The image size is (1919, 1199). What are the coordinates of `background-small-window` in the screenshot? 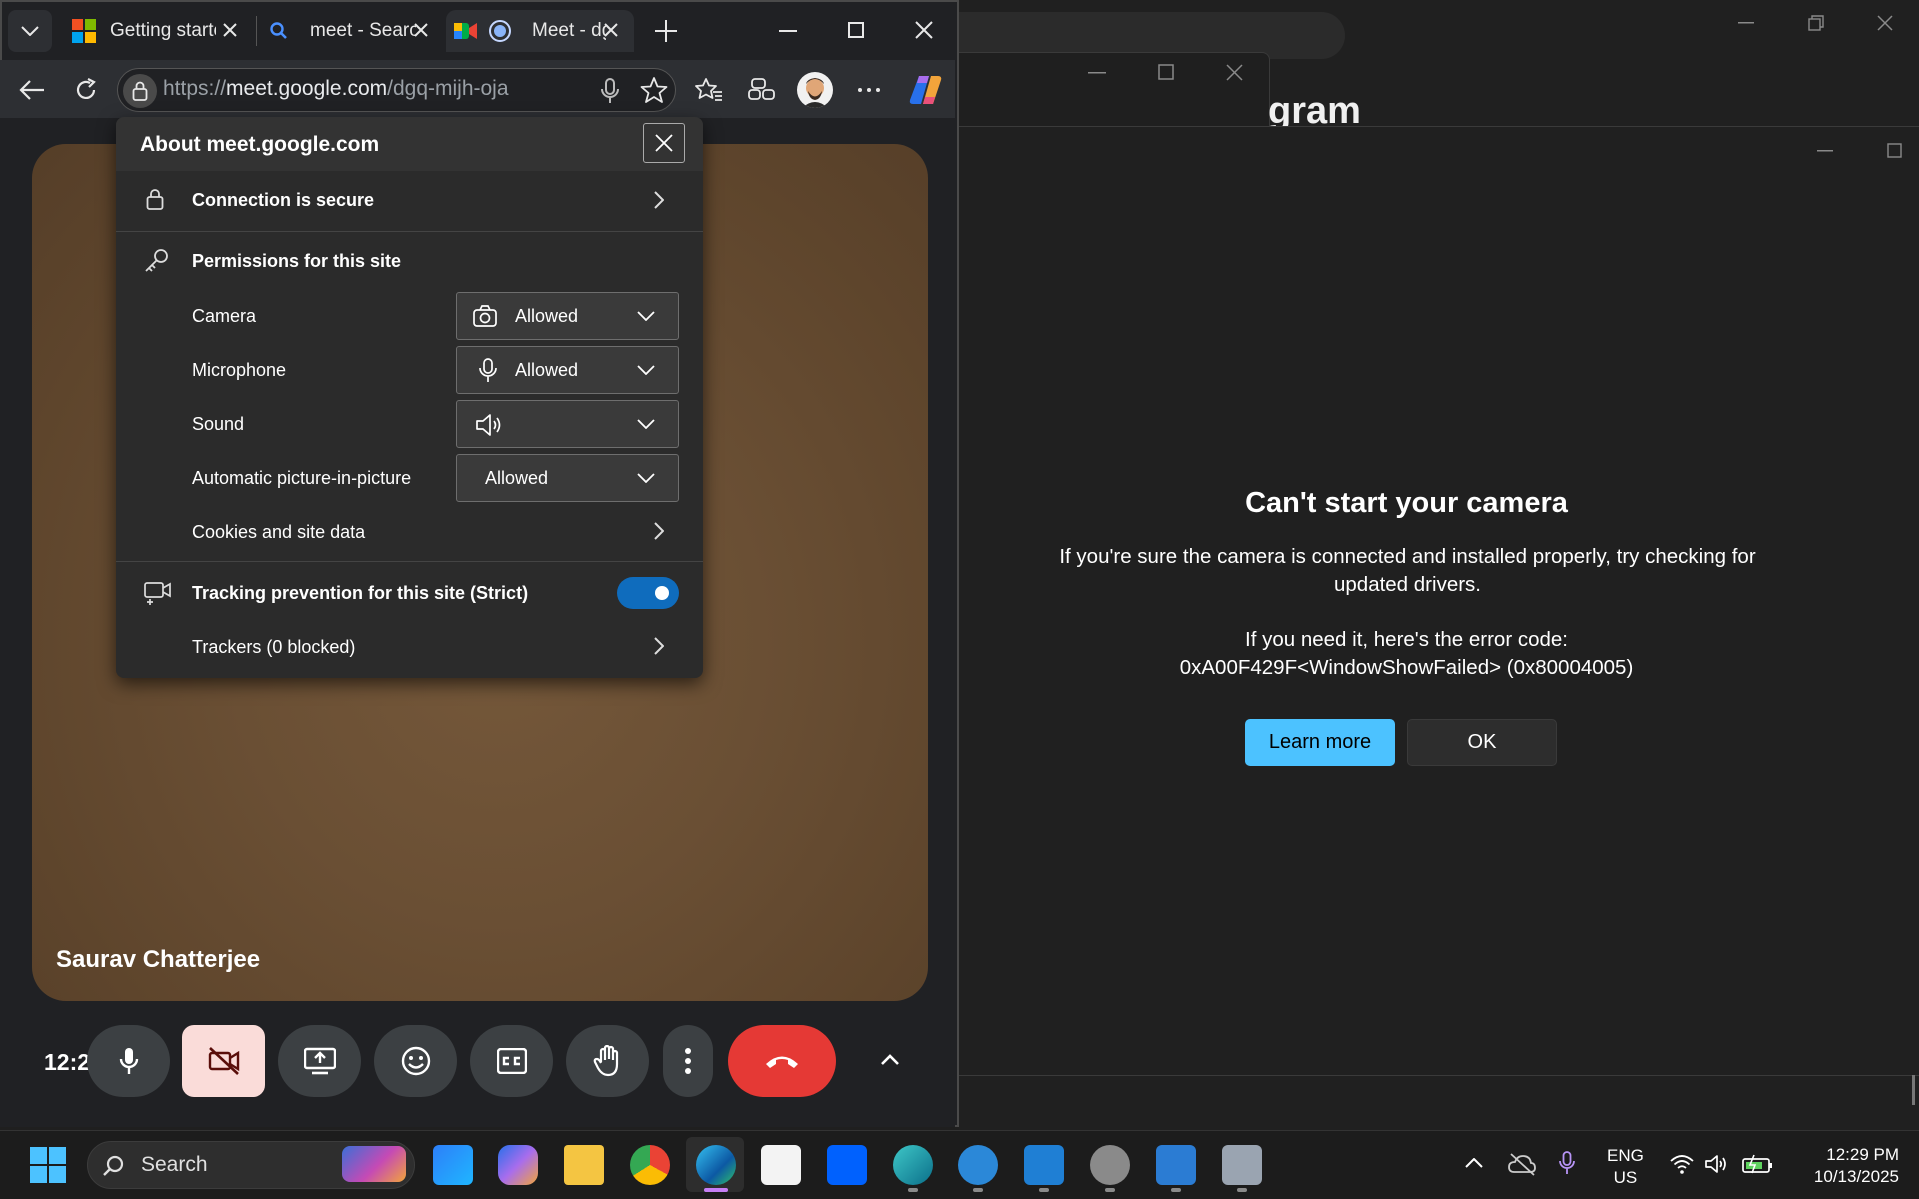 It's located at (1114, 89).